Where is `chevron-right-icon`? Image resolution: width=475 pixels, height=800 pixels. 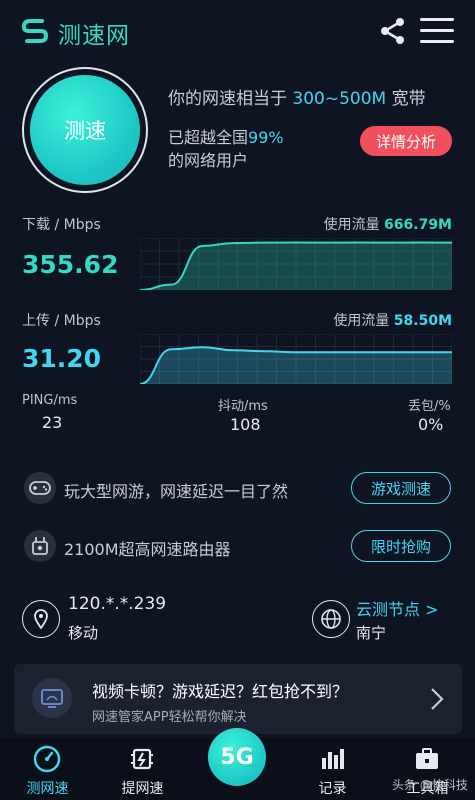
chevron-right-icon is located at coordinates (436, 699).